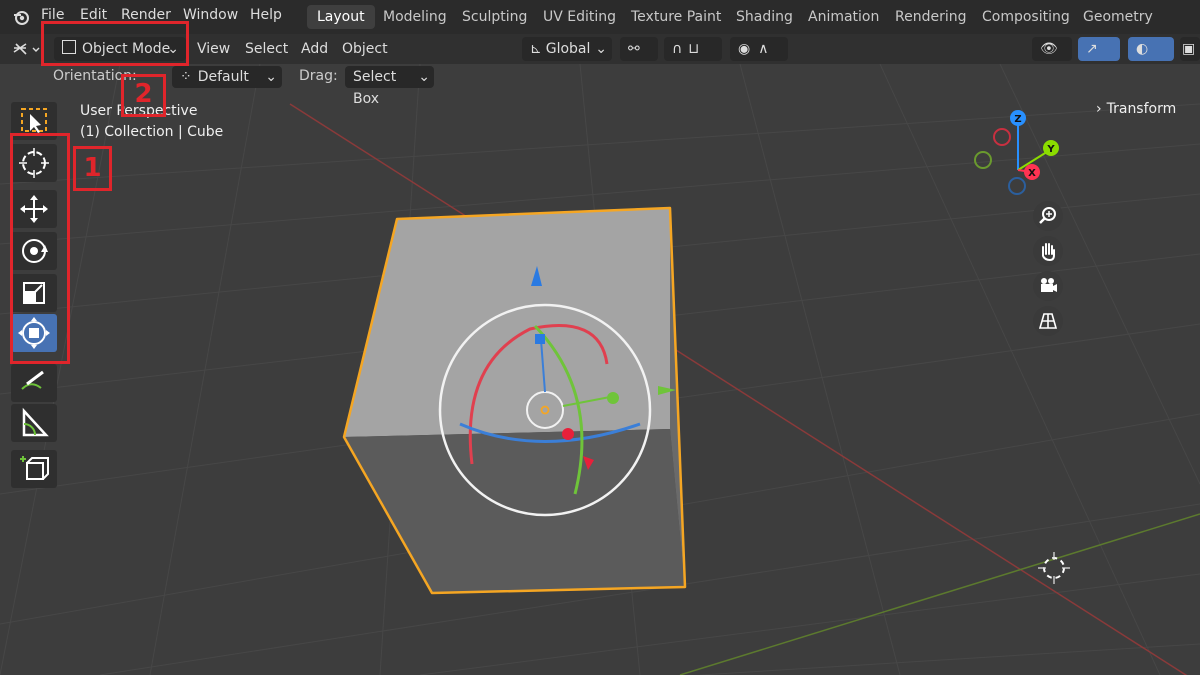 The width and height of the screenshot is (1200, 675). I want to click on proportional-edit-button: ◉ ∧, so click(759, 49).